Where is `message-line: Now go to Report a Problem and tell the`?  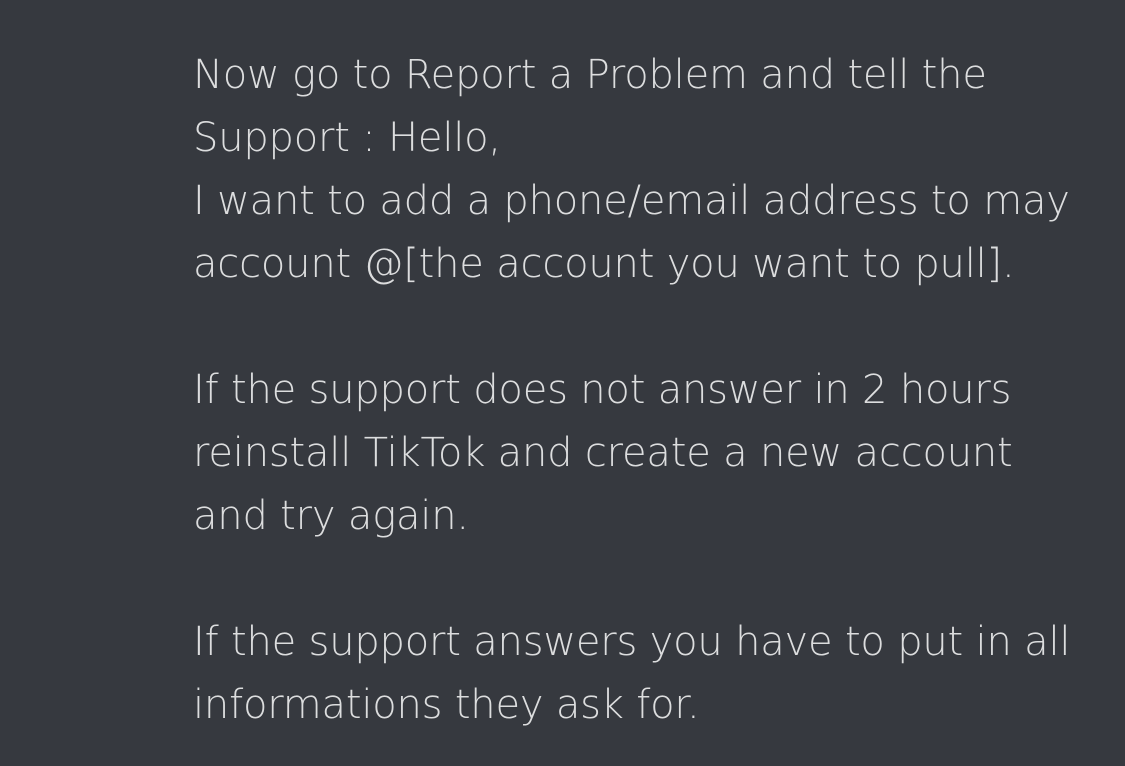
message-line: Now go to Report a Problem and tell the is located at coordinates (590, 75).